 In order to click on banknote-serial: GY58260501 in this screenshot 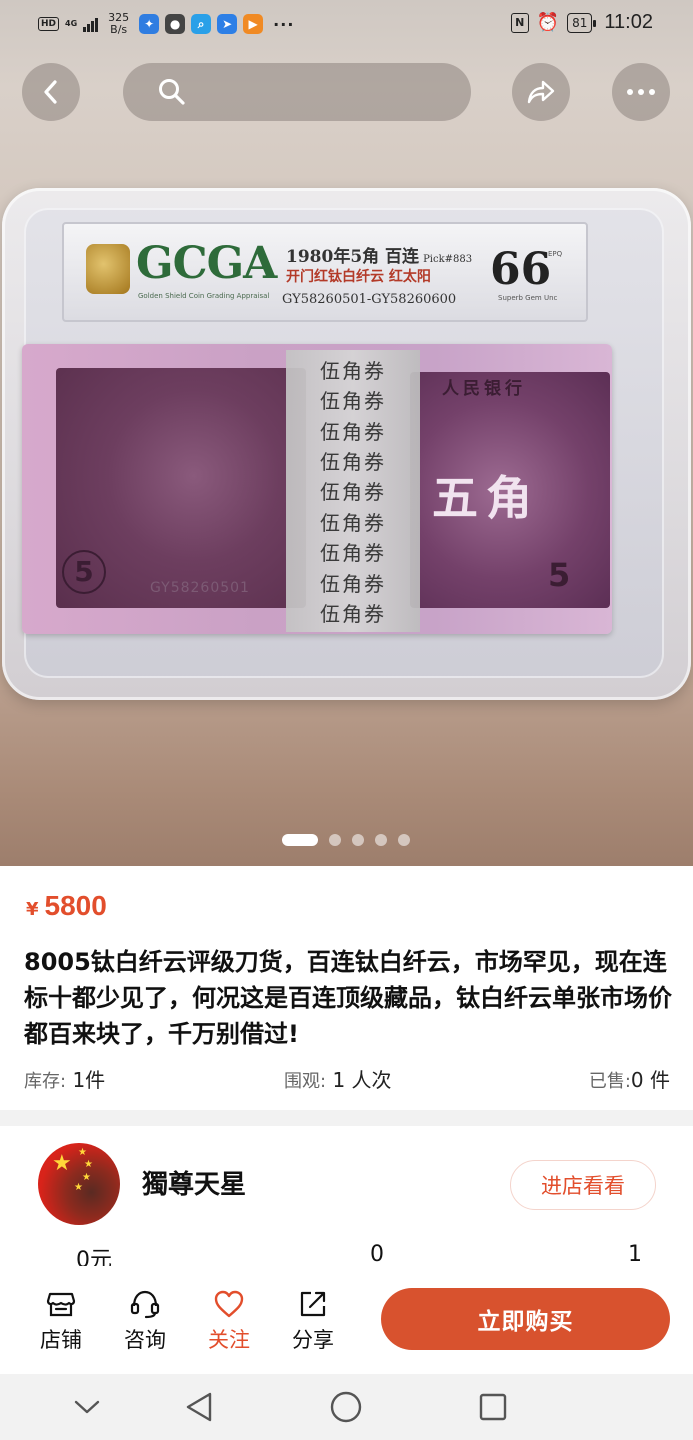, I will do `click(200, 588)`.